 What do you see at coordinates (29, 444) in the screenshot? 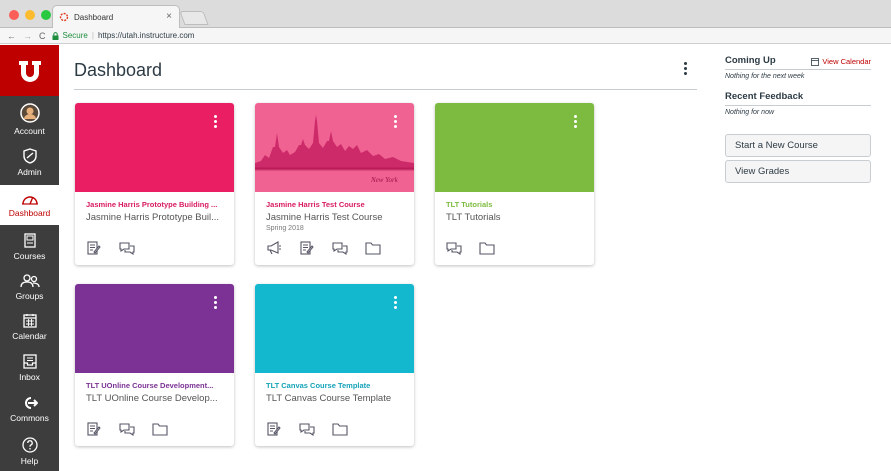
I see `help-icon` at bounding box center [29, 444].